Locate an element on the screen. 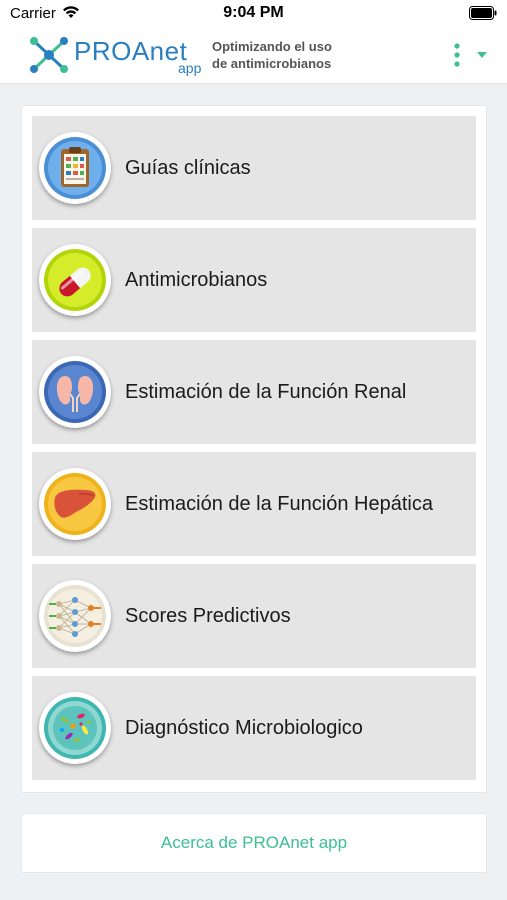 The image size is (507, 900). logo-subtext: app is located at coordinates (190, 68).